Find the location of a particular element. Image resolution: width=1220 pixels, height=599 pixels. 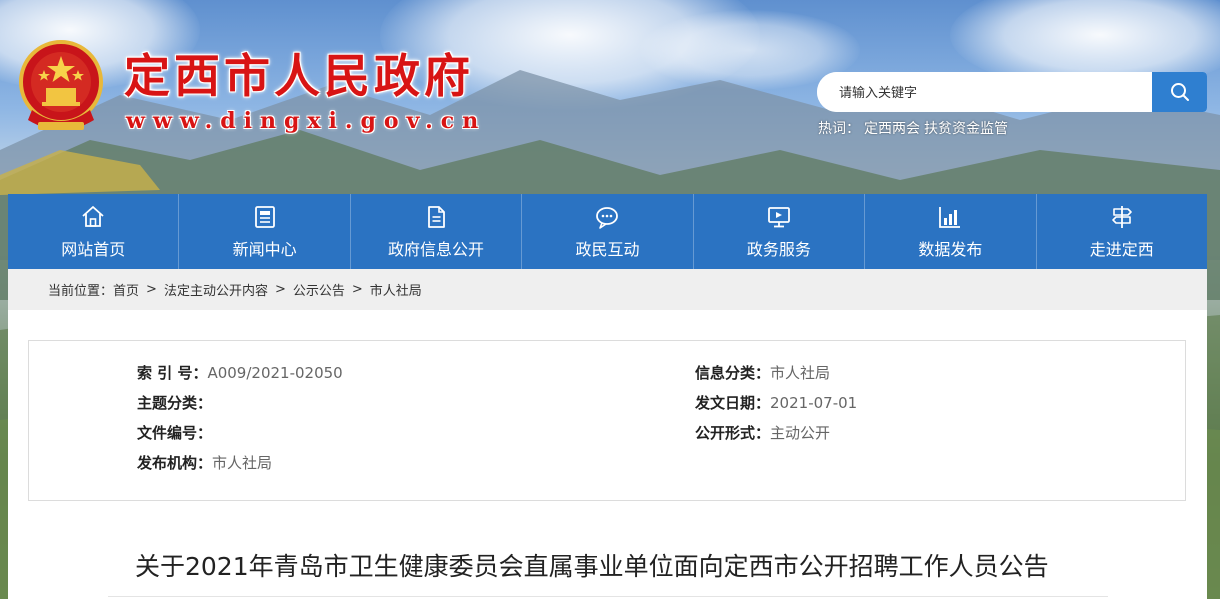

meta-topic: 主题分类： is located at coordinates (174, 402).